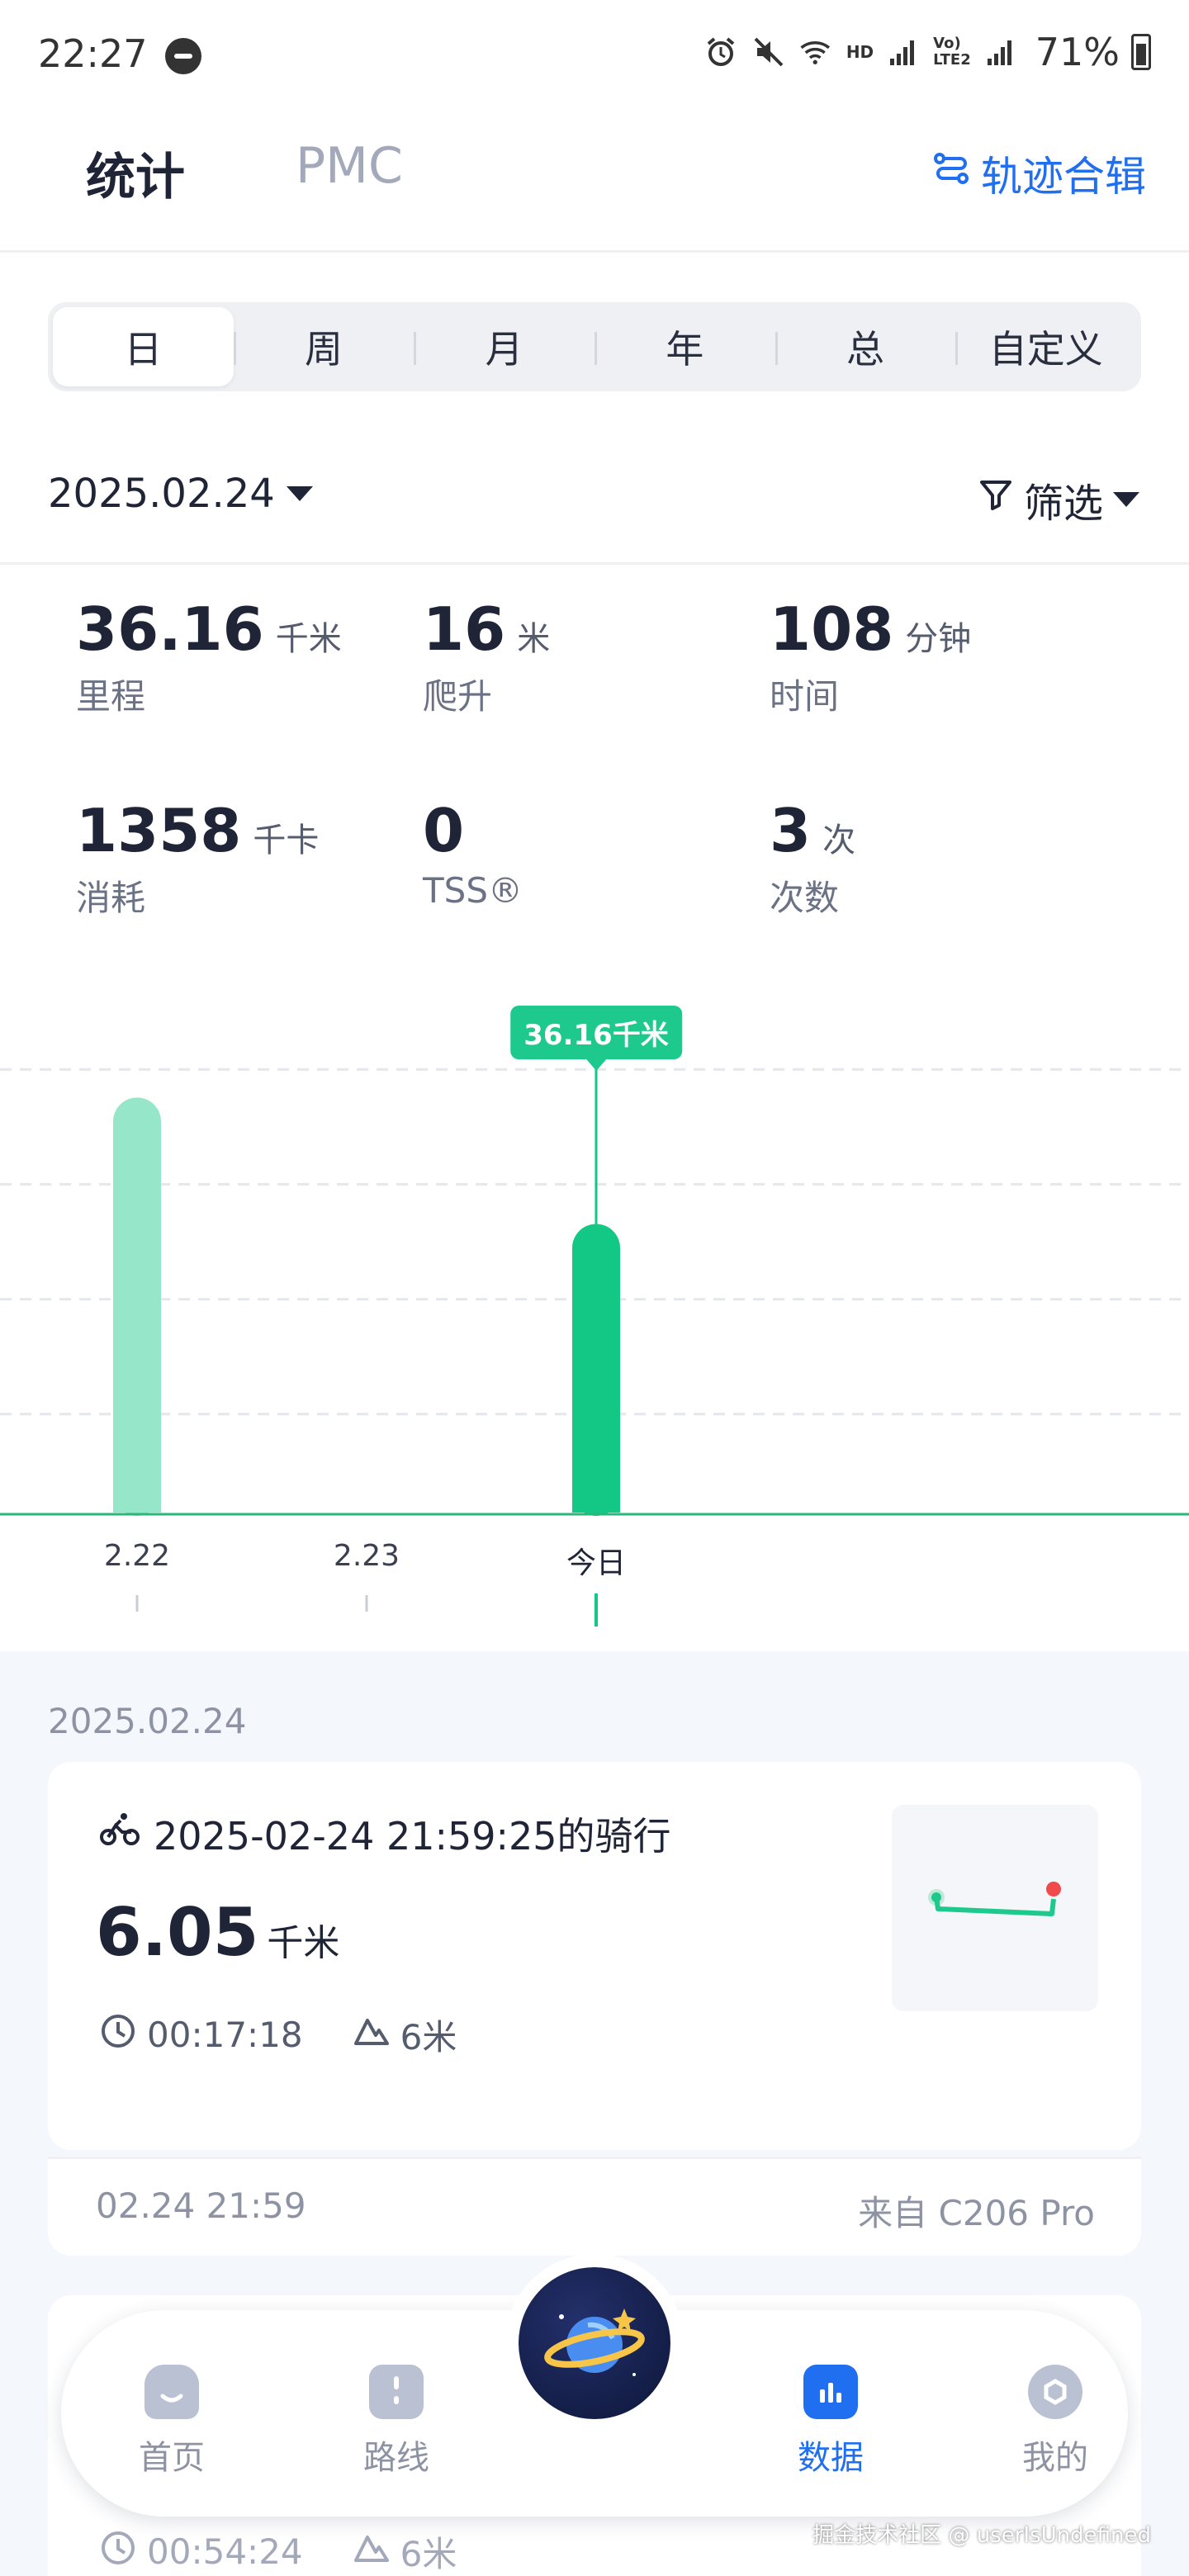 The width and height of the screenshot is (1189, 2576). What do you see at coordinates (93, 53) in the screenshot?
I see `status-time: 22:27` at bounding box center [93, 53].